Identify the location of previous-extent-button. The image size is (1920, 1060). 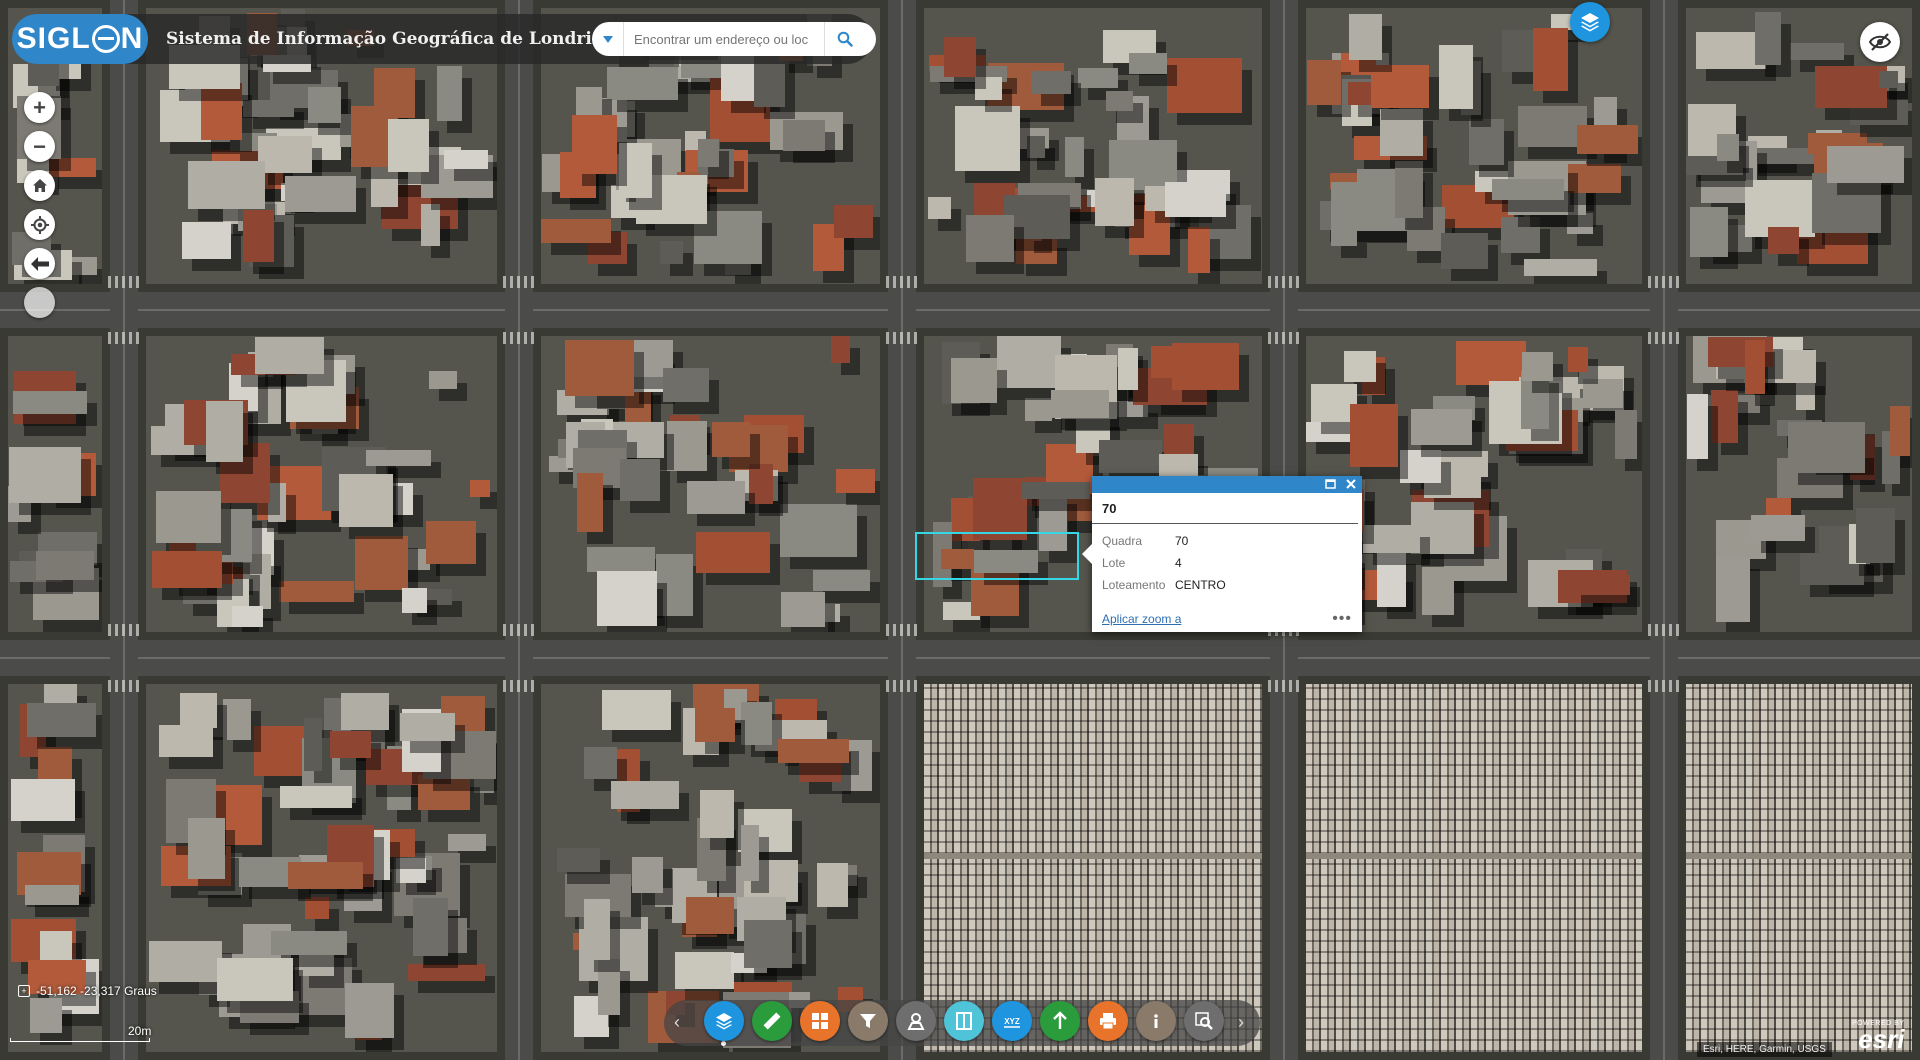
(39, 263).